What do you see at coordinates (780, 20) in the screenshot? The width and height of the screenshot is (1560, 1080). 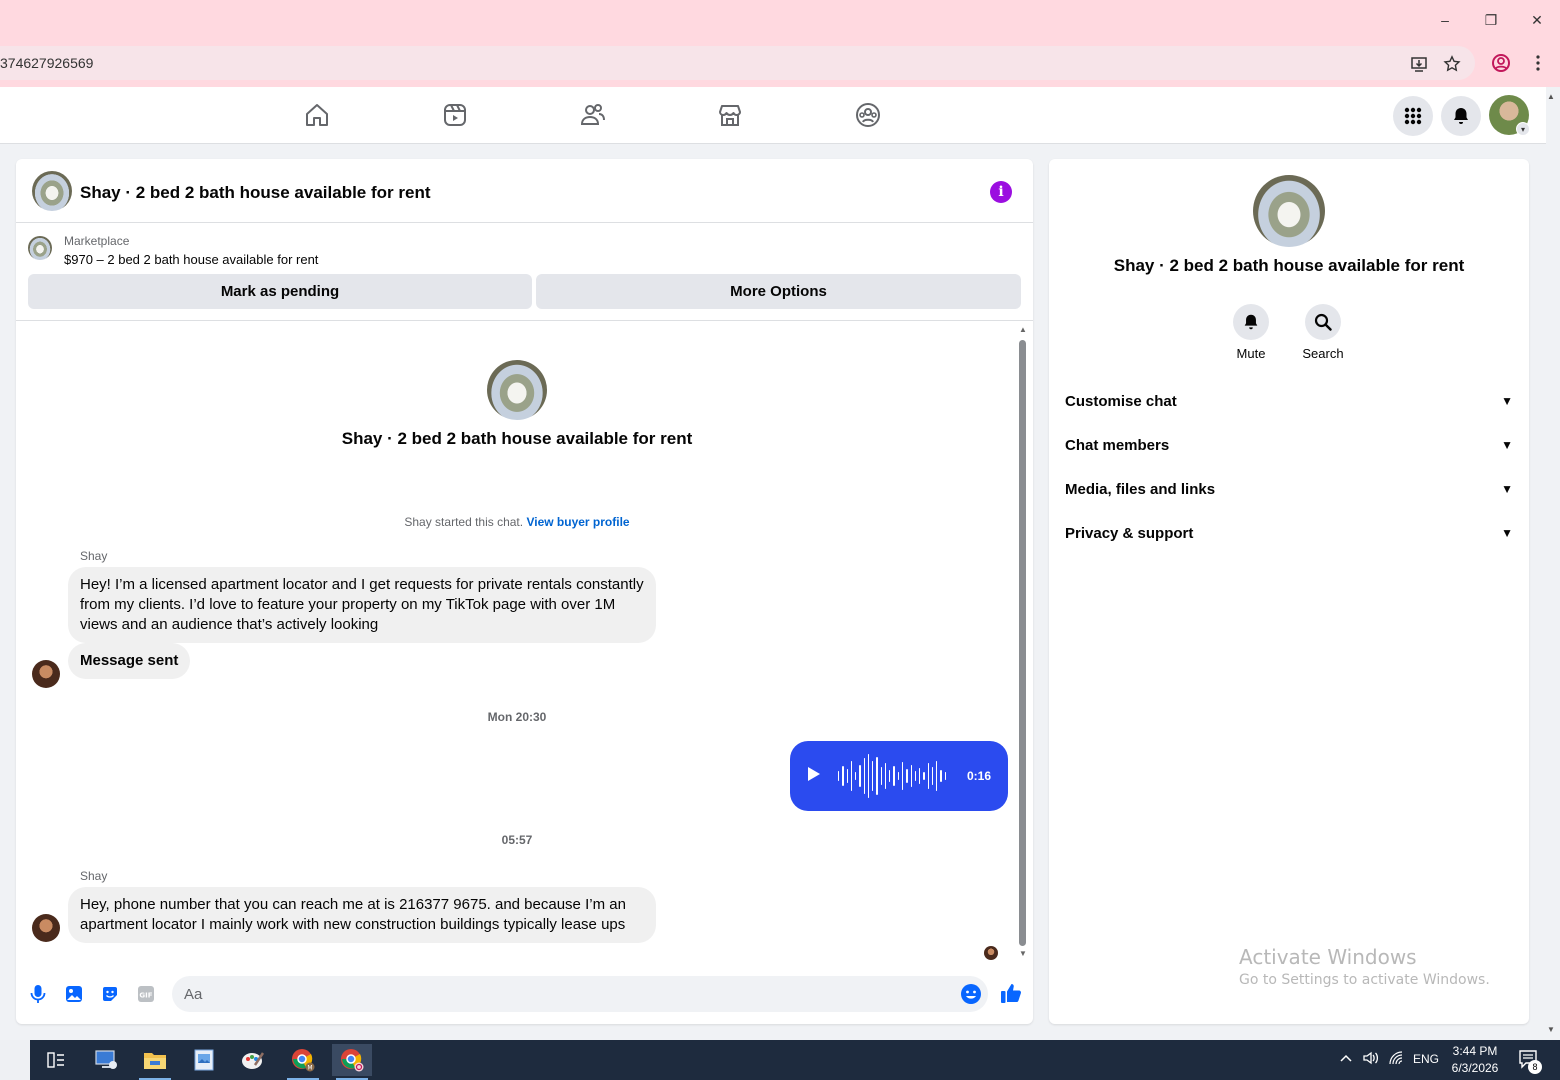 I see `browser-titlebar: – ❐ ✕` at bounding box center [780, 20].